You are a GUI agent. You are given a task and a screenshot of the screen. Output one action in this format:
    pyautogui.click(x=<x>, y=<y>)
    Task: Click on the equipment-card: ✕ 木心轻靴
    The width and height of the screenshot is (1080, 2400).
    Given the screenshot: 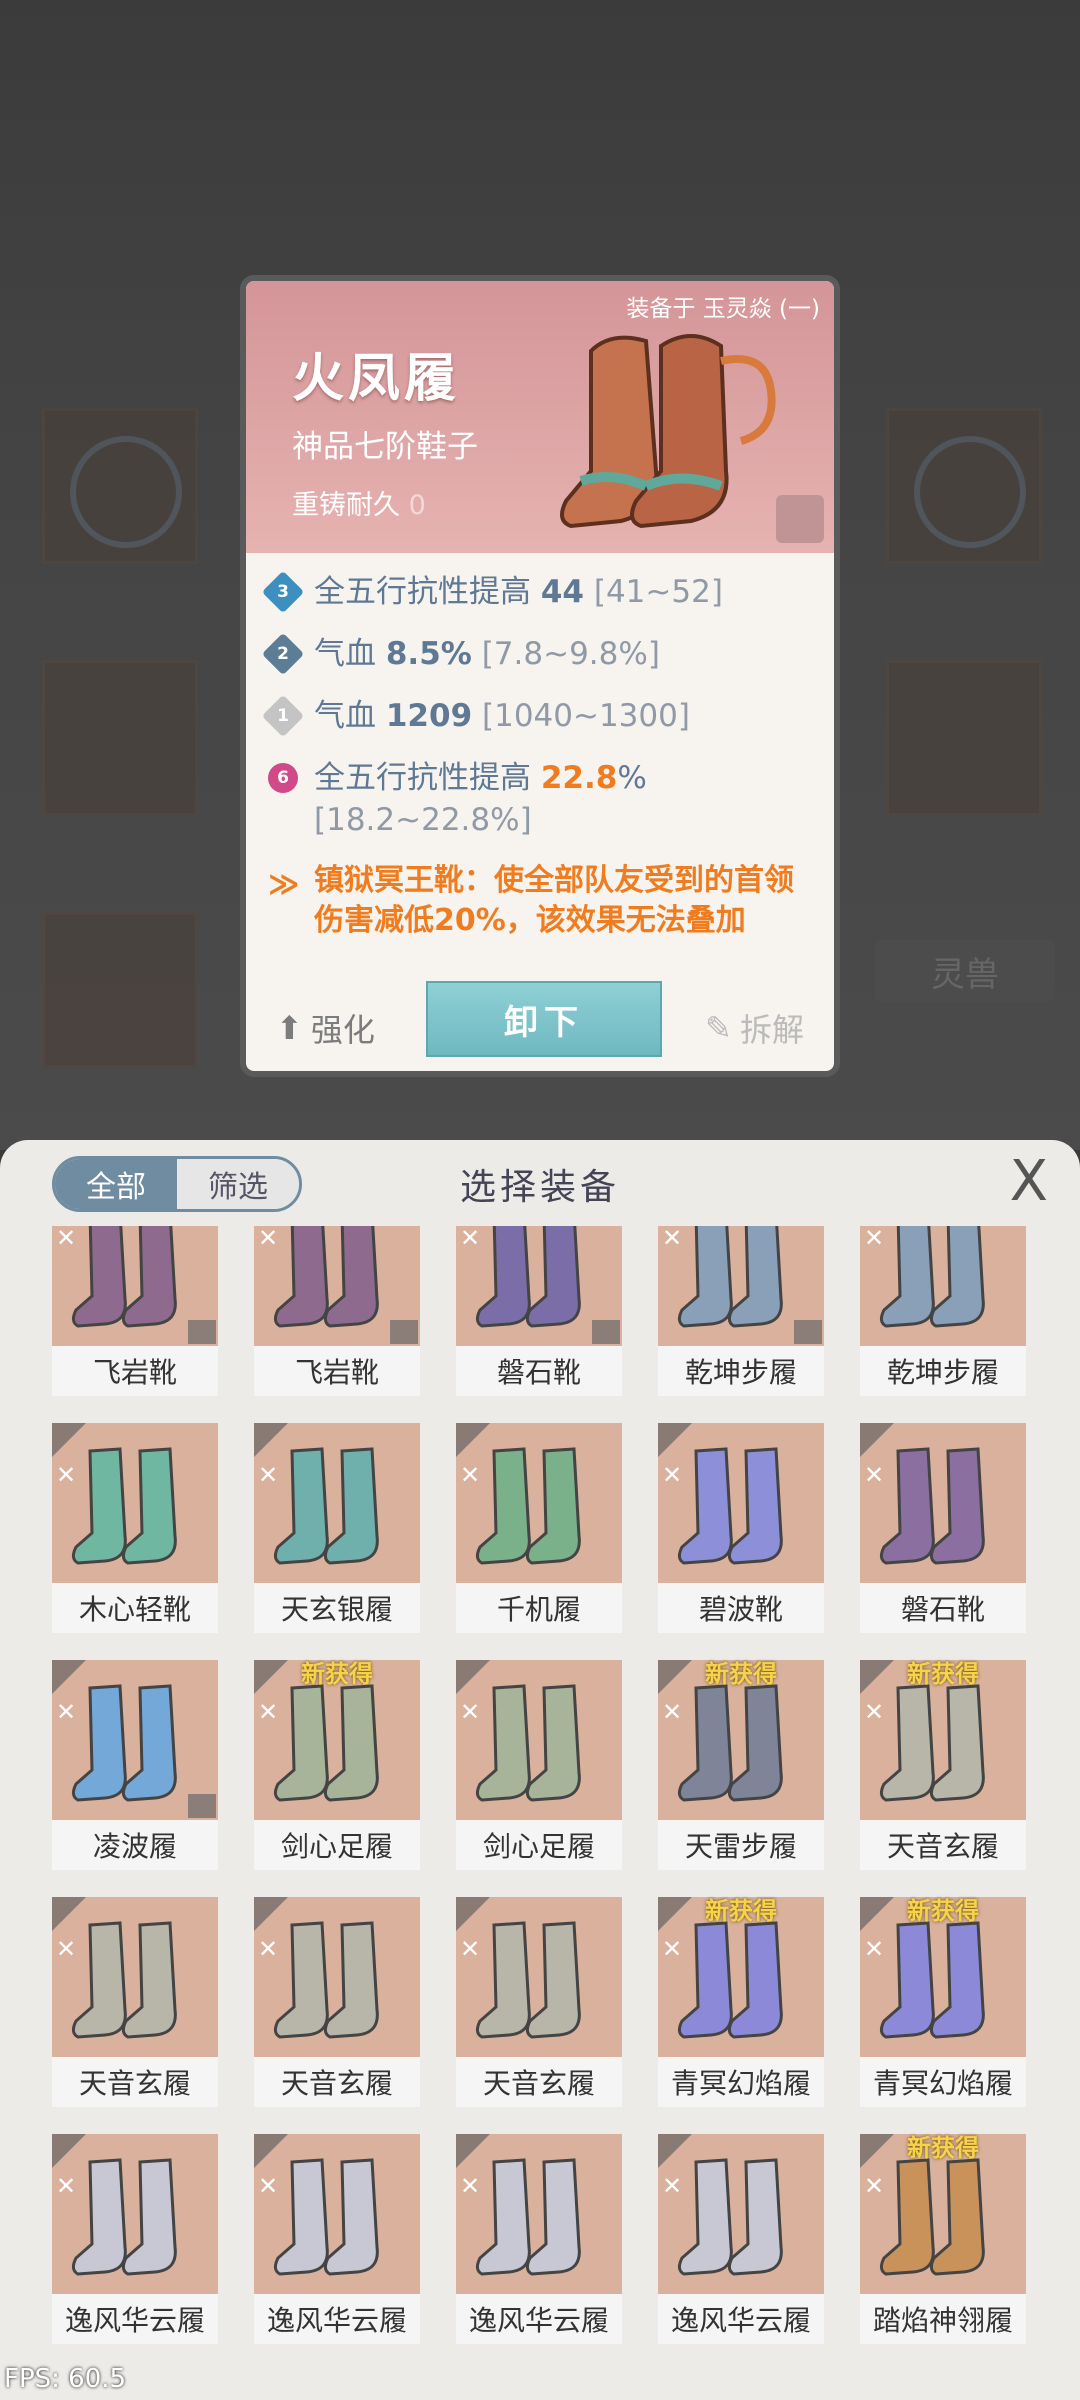 What is the action you would take?
    pyautogui.click(x=135, y=1528)
    